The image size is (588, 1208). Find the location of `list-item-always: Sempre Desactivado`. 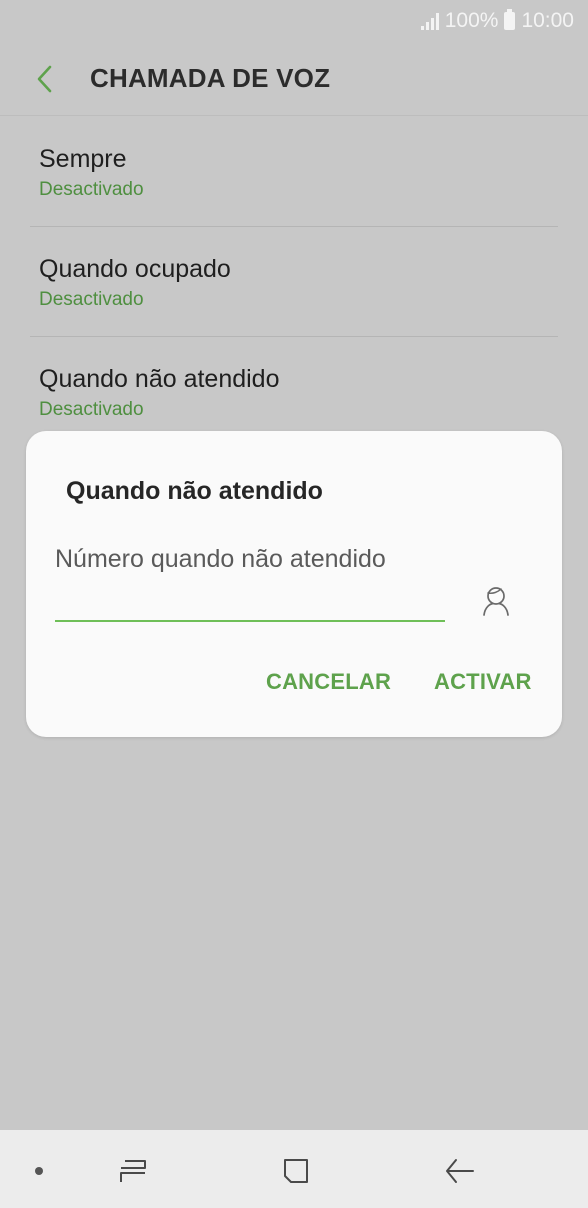

list-item-always: Sempre Desactivado is located at coordinates (294, 172).